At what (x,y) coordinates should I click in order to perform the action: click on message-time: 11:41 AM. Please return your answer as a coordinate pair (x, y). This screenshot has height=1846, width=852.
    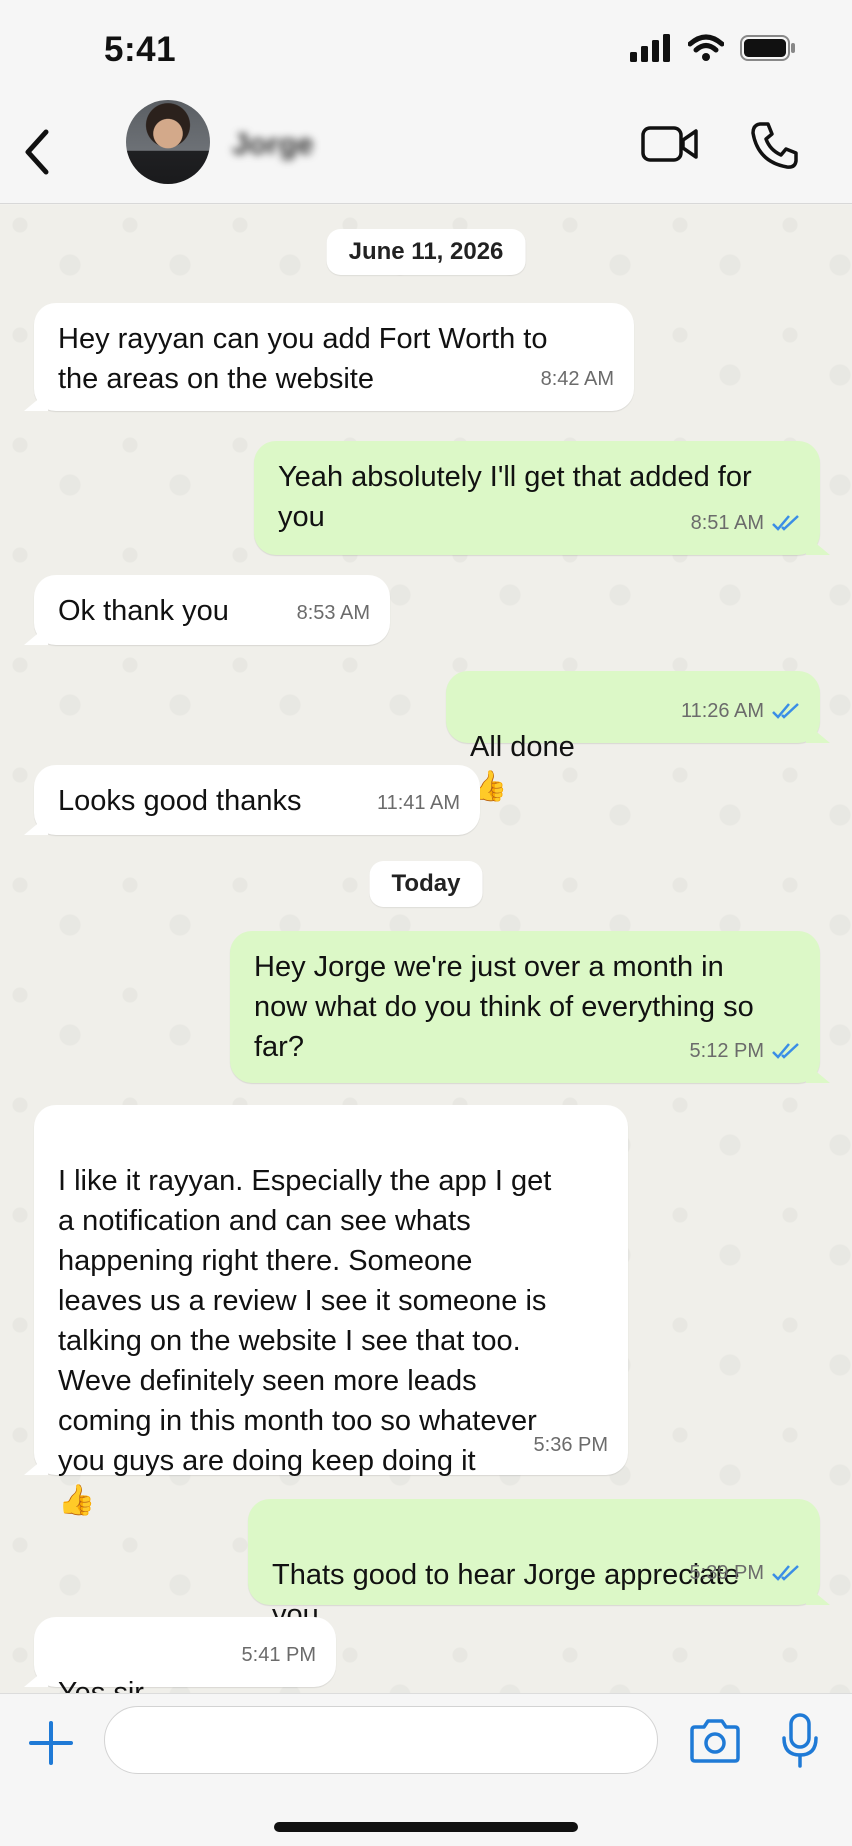
    Looking at the image, I should click on (418, 803).